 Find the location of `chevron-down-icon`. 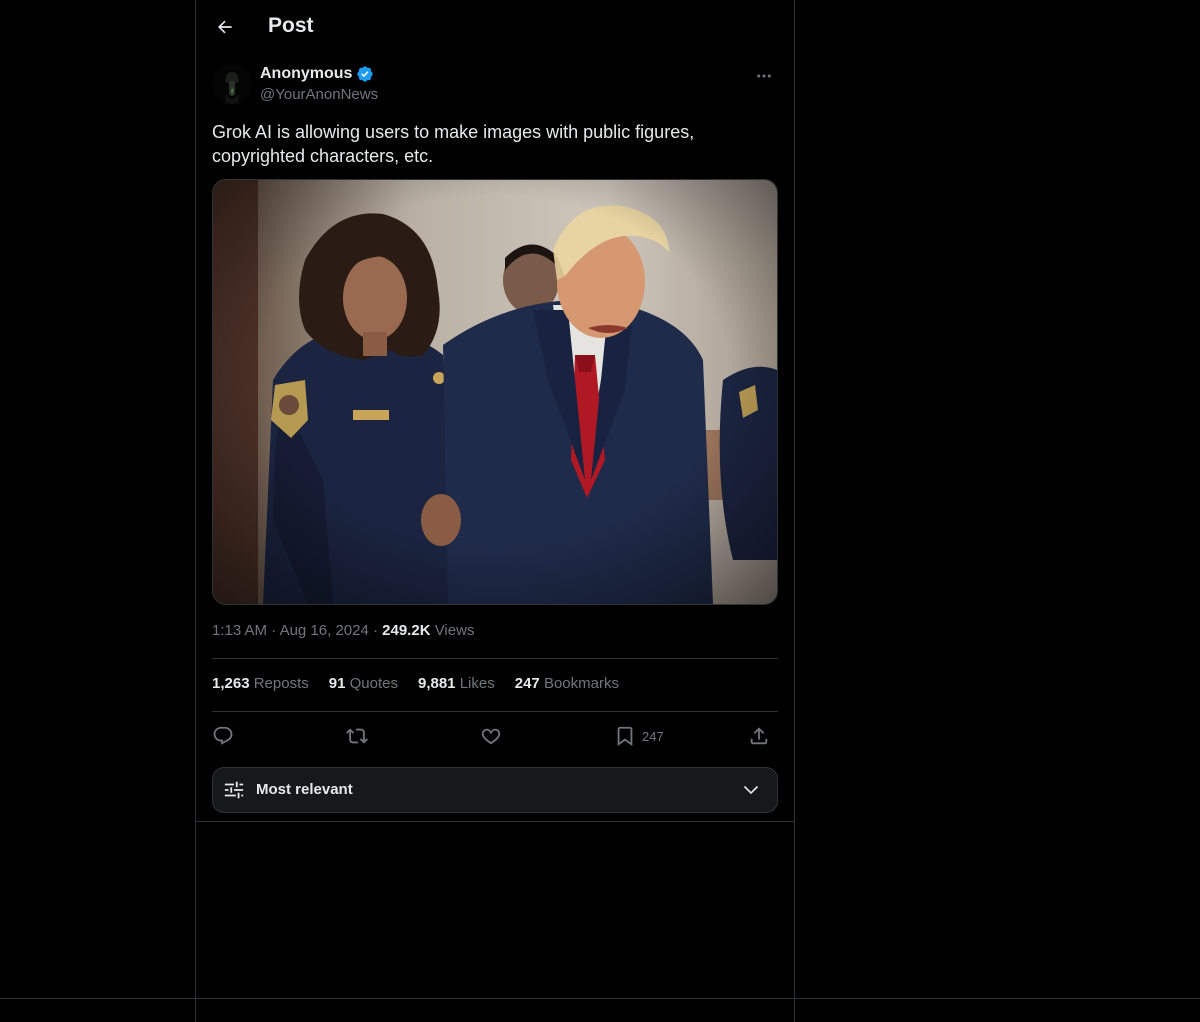

chevron-down-icon is located at coordinates (751, 790).